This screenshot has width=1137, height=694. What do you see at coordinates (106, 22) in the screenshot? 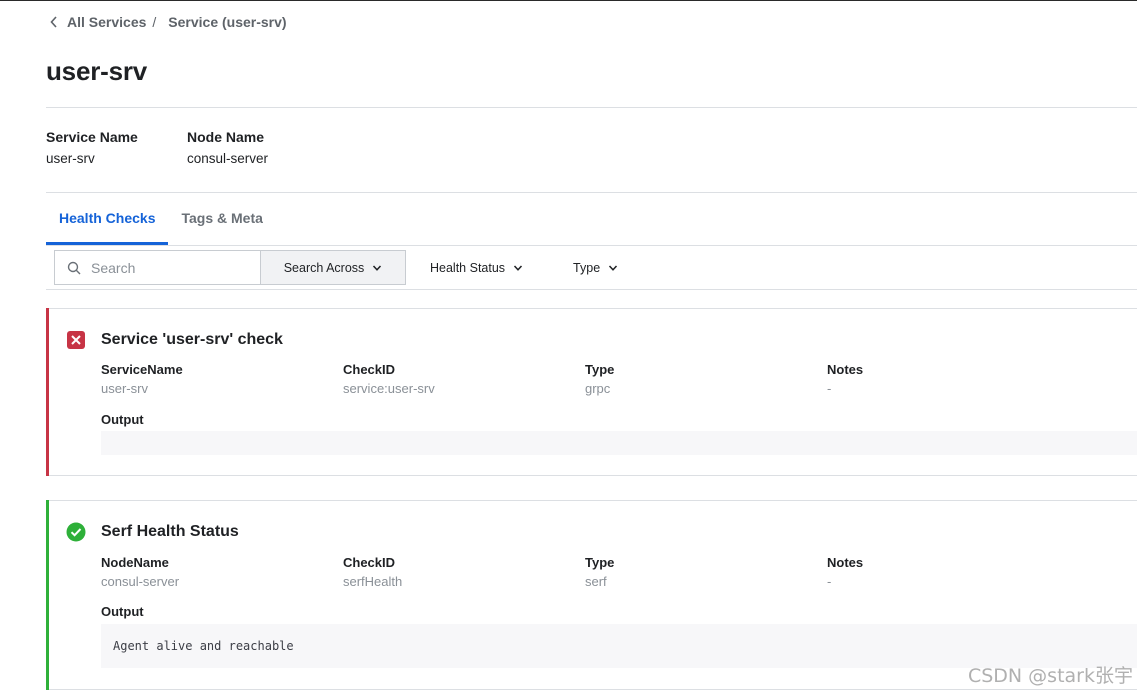
I see `breadcrumb-all-services-link: All Services` at bounding box center [106, 22].